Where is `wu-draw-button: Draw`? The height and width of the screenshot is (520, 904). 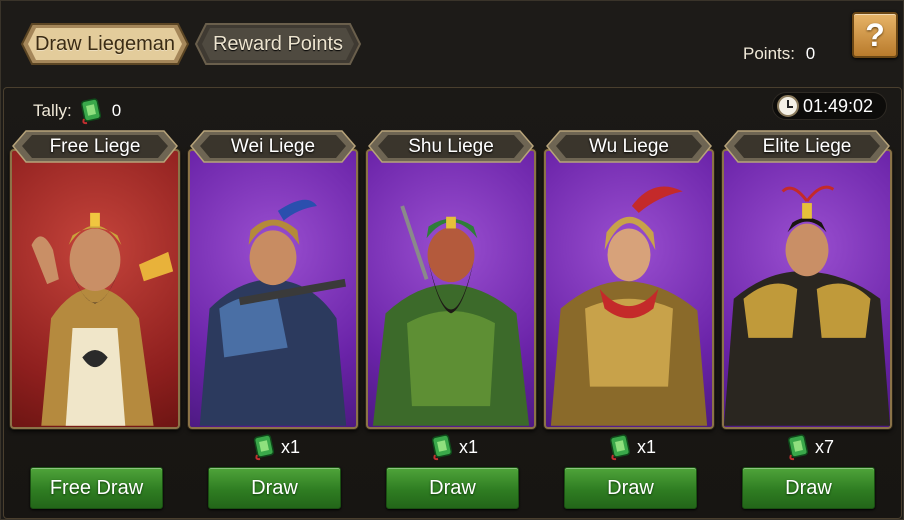
wu-draw-button: Draw is located at coordinates (630, 488).